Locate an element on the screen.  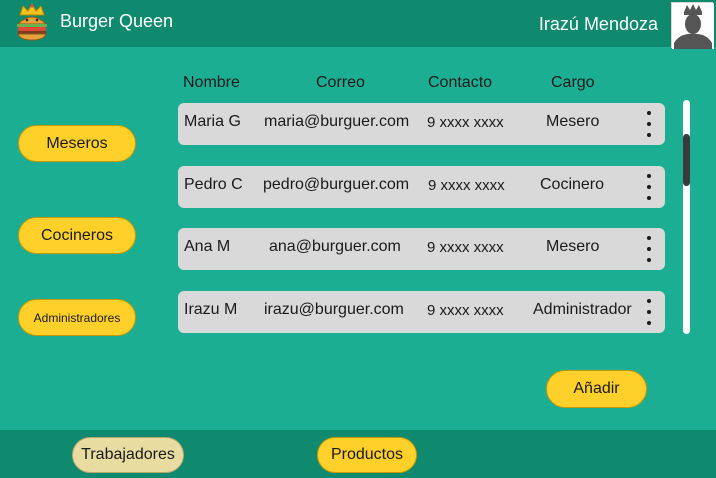
column-header-nombre: Nombre is located at coordinates (211, 82).